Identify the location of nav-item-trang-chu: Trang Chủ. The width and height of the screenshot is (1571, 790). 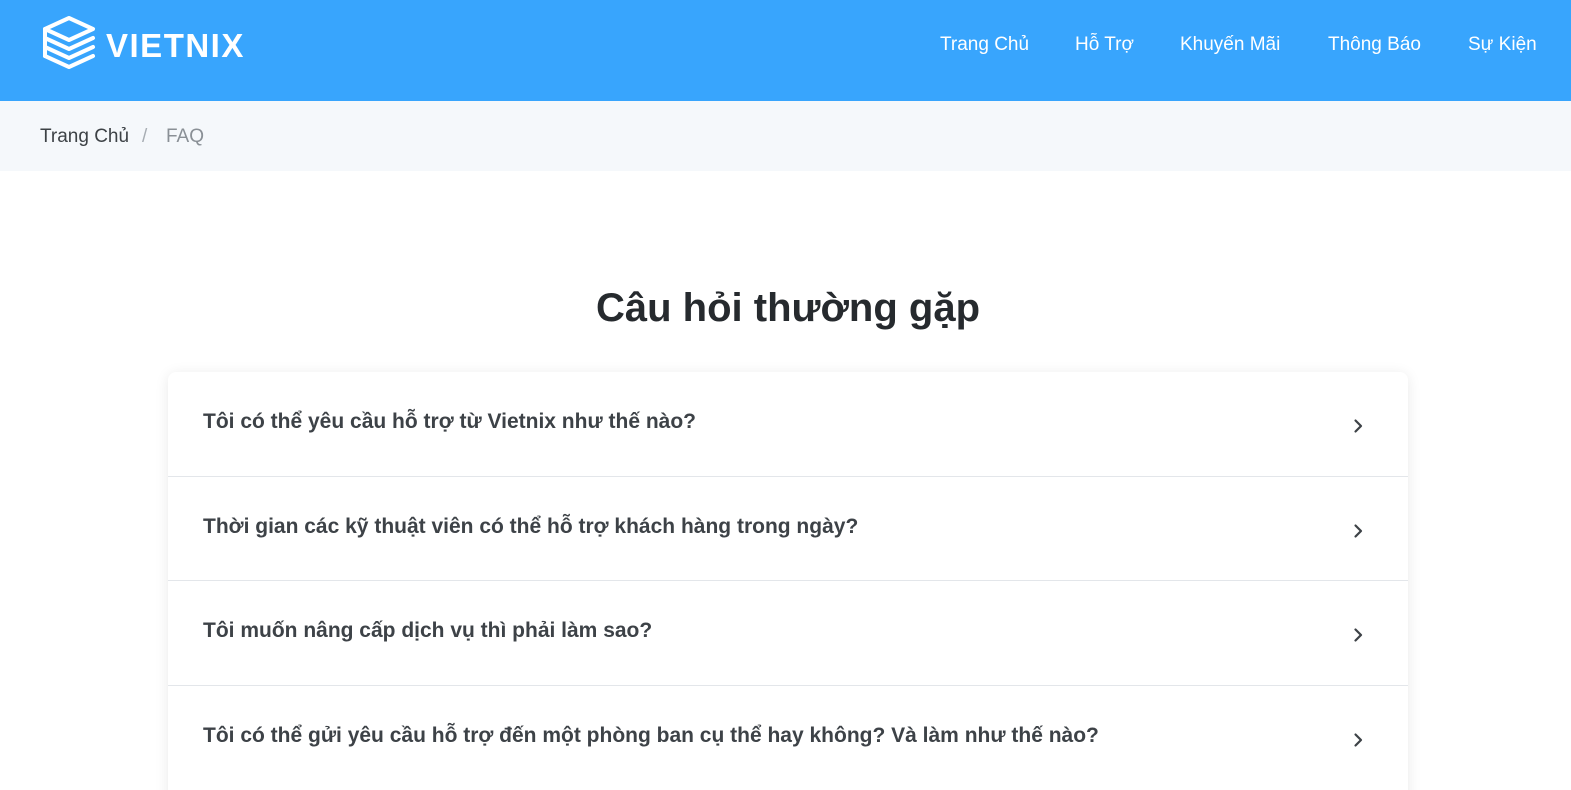
(984, 45).